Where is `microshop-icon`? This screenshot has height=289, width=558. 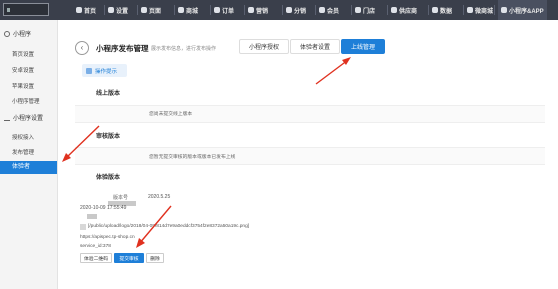
microshop-icon is located at coordinates (470, 10).